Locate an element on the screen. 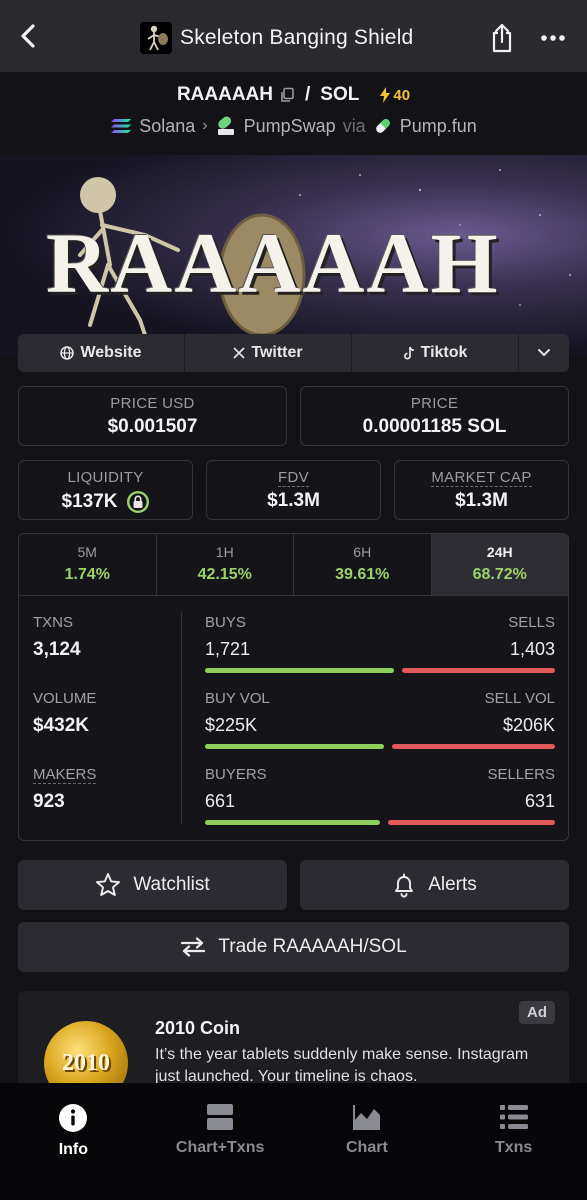  token-avatar is located at coordinates (156, 38).